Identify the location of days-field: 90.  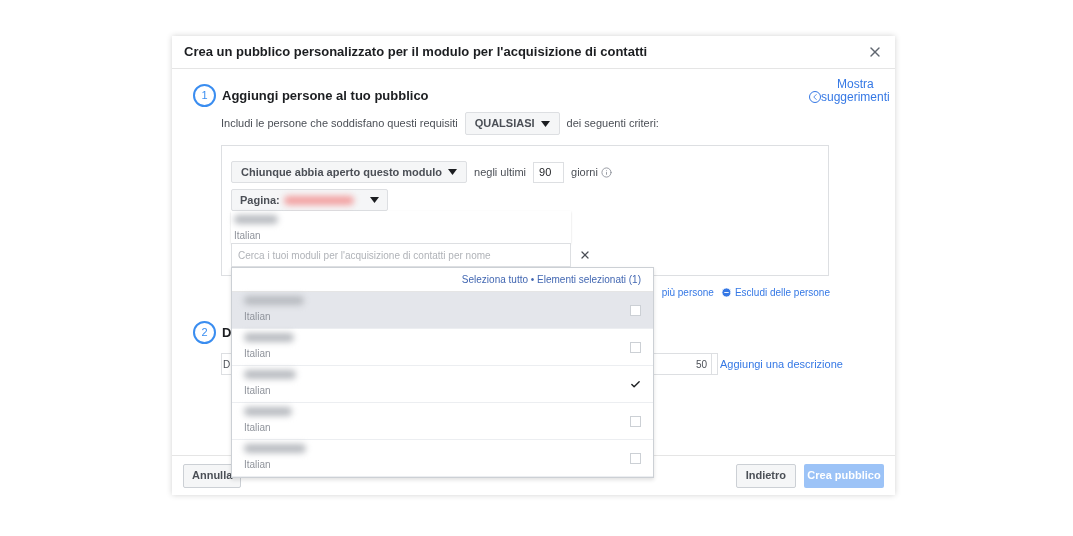
(549, 172).